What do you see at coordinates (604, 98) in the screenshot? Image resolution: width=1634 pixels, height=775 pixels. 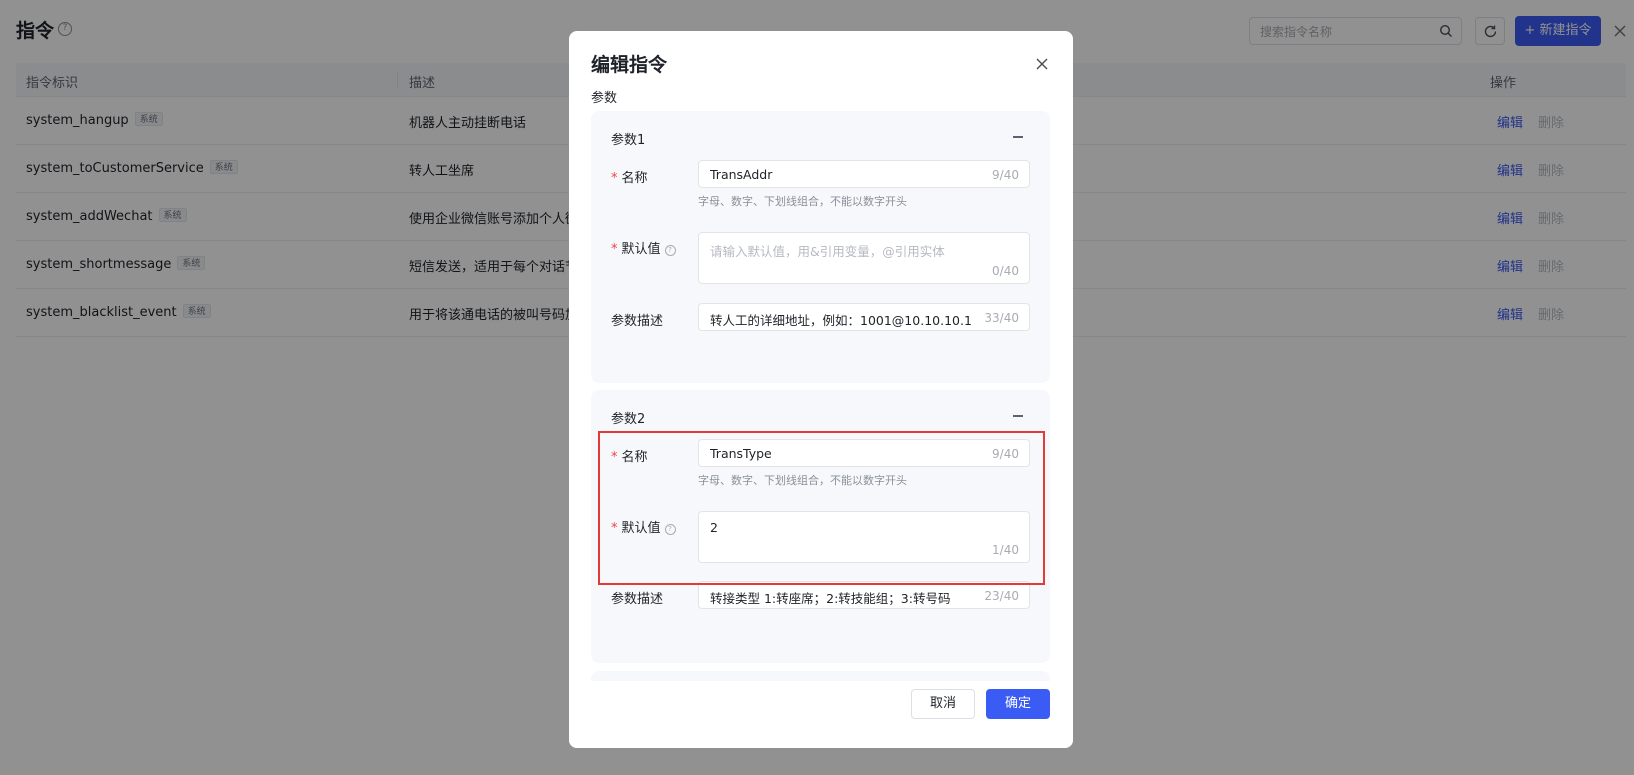 I see `params-section-label: 参数` at bounding box center [604, 98].